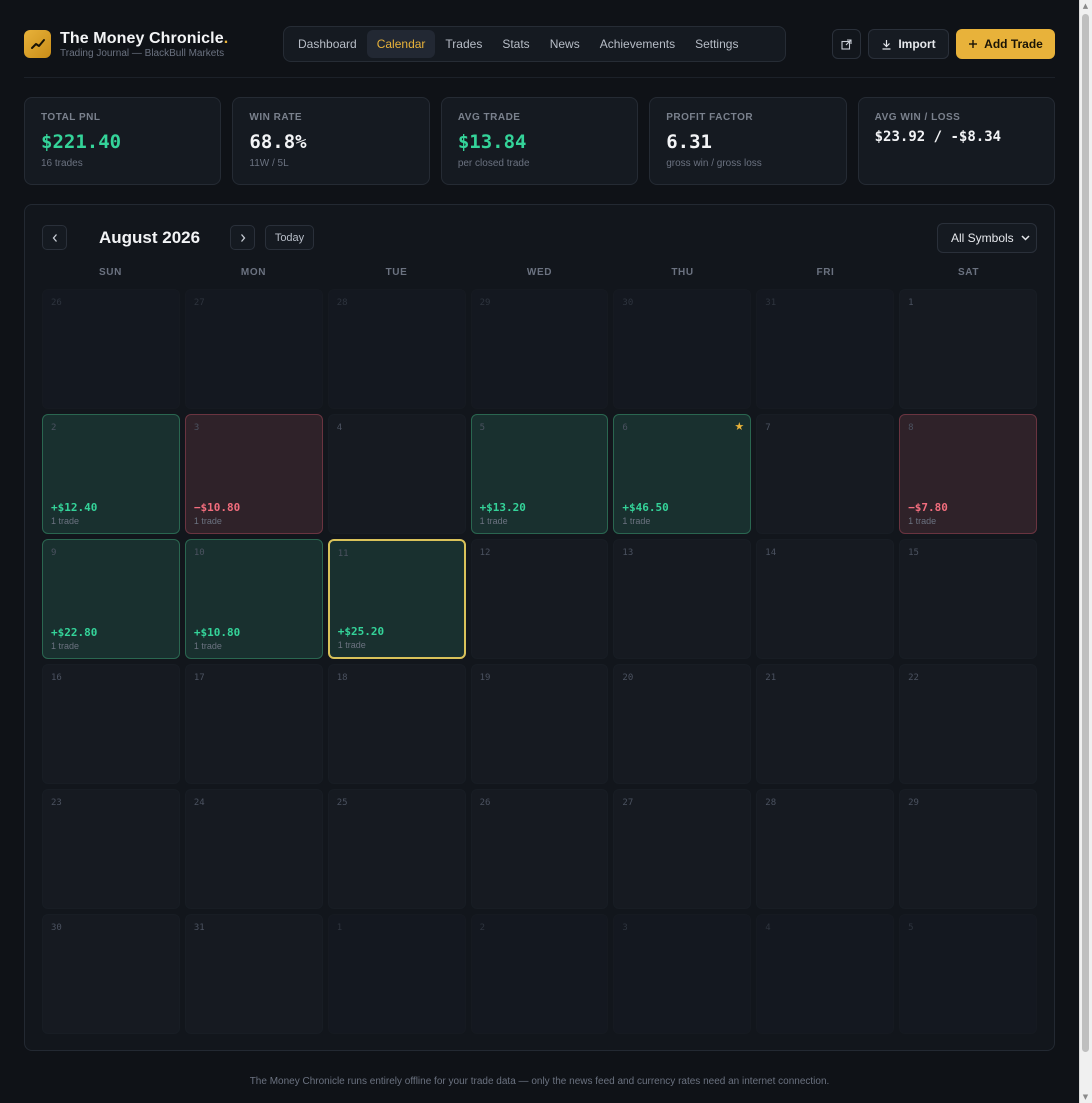  Describe the element at coordinates (253, 849) in the screenshot. I see `calendar-day-cell: 24` at that location.